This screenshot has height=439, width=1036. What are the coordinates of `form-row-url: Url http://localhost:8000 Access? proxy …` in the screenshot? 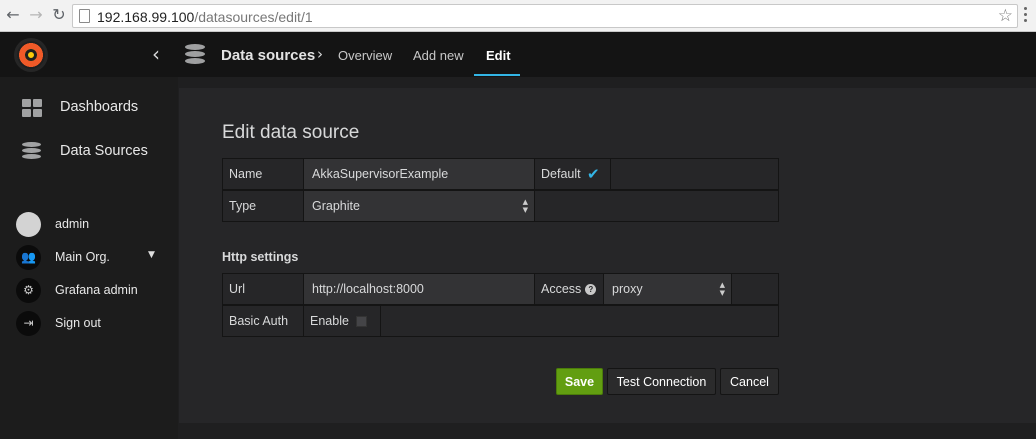 It's located at (500, 289).